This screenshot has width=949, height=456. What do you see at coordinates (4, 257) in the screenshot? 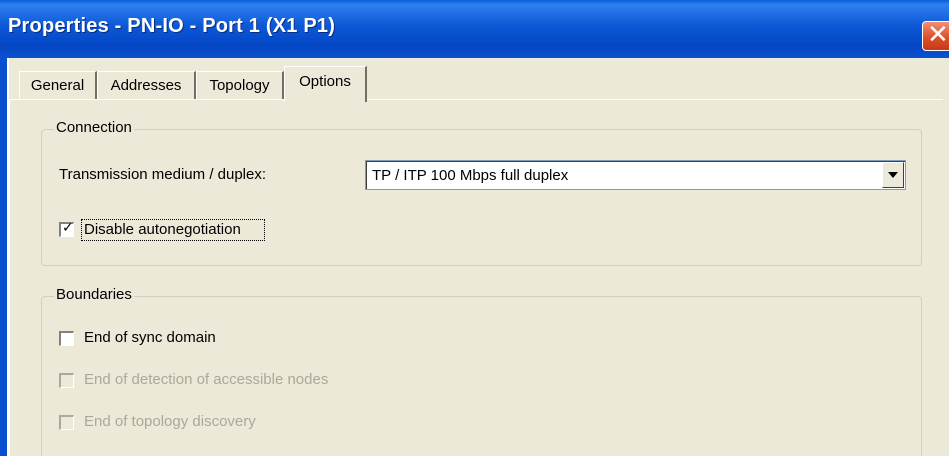
I see `window-left-border` at bounding box center [4, 257].